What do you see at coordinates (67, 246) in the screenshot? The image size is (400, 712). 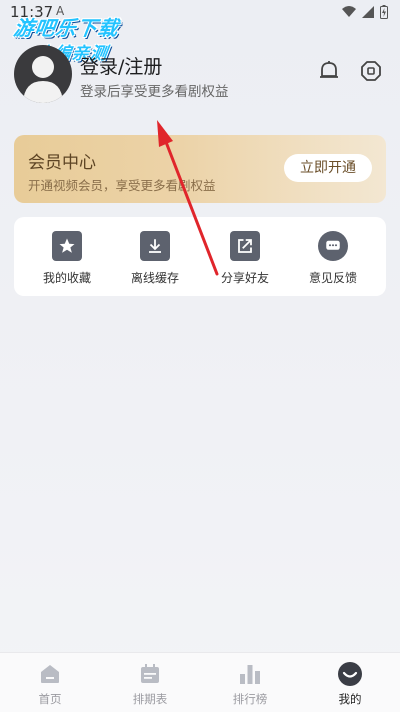 I see `star-icon` at bounding box center [67, 246].